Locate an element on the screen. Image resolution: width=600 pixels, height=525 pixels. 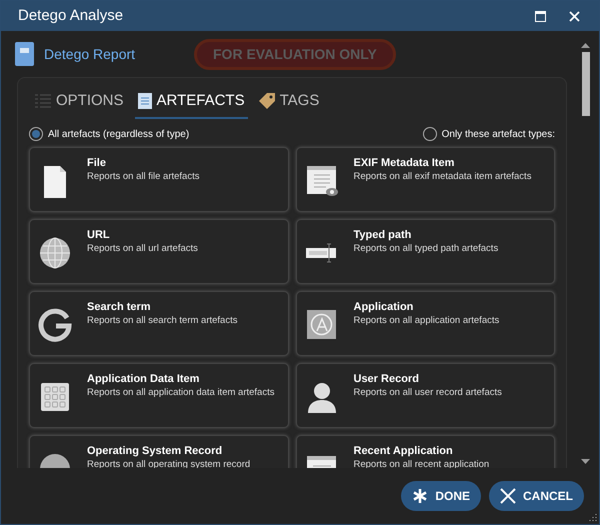
report-title: Detego Report is located at coordinates (90, 54).